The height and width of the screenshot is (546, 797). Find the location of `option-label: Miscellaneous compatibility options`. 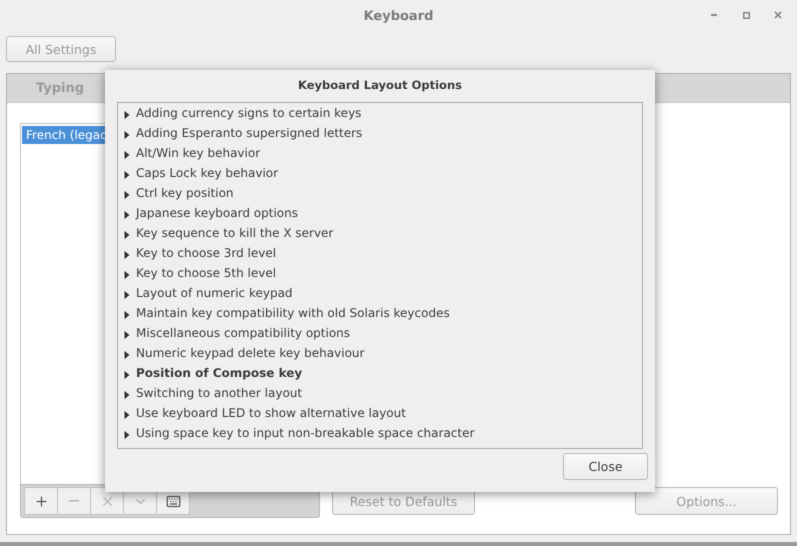

option-label: Miscellaneous compatibility options is located at coordinates (243, 333).